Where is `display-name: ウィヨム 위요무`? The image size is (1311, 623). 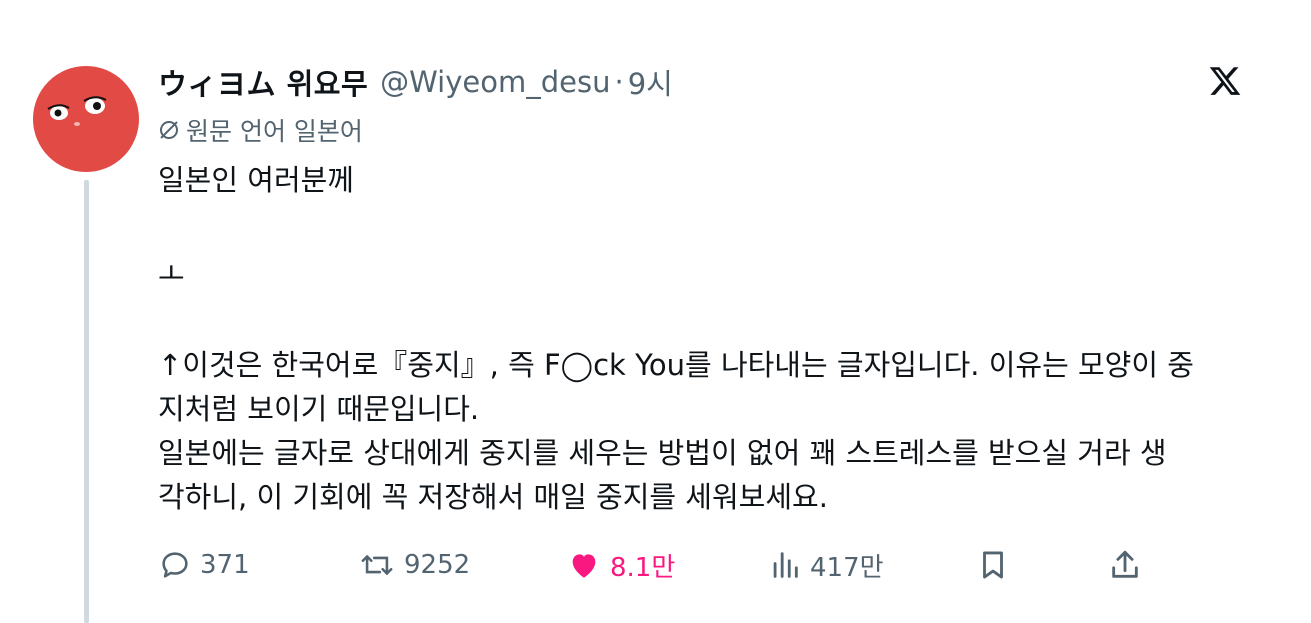
display-name: ウィヨム 위요무 is located at coordinates (263, 82).